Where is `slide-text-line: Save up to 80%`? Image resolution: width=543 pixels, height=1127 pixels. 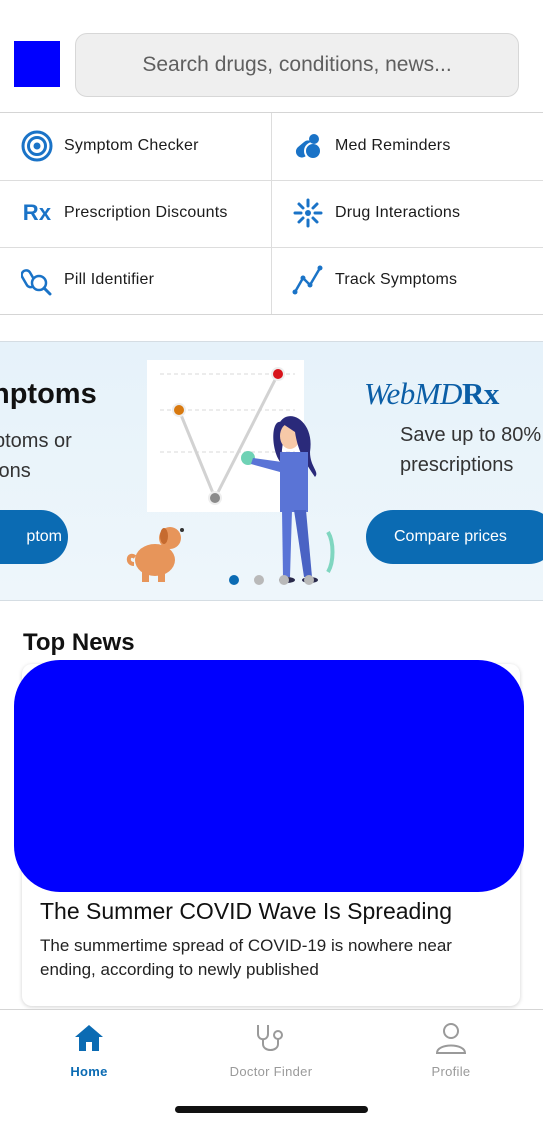
slide-text-line: Save up to 80% is located at coordinates (471, 435).